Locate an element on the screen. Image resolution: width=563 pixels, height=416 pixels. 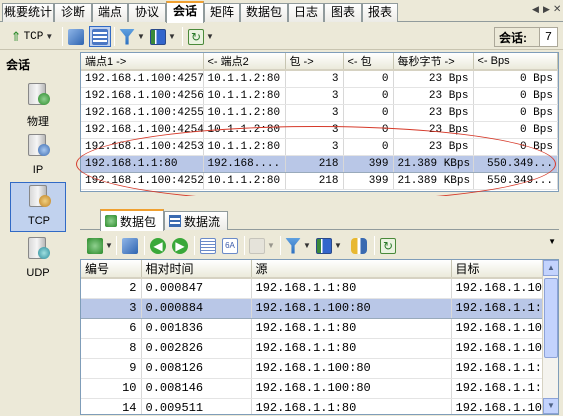
column-header: <- 包 is located at coordinates (368, 62).